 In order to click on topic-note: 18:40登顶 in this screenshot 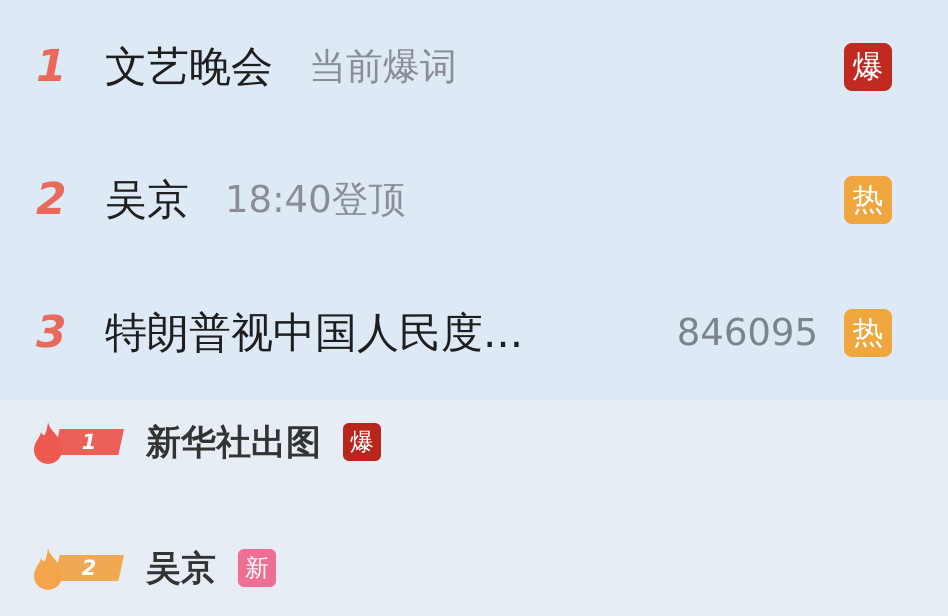, I will do `click(315, 199)`.